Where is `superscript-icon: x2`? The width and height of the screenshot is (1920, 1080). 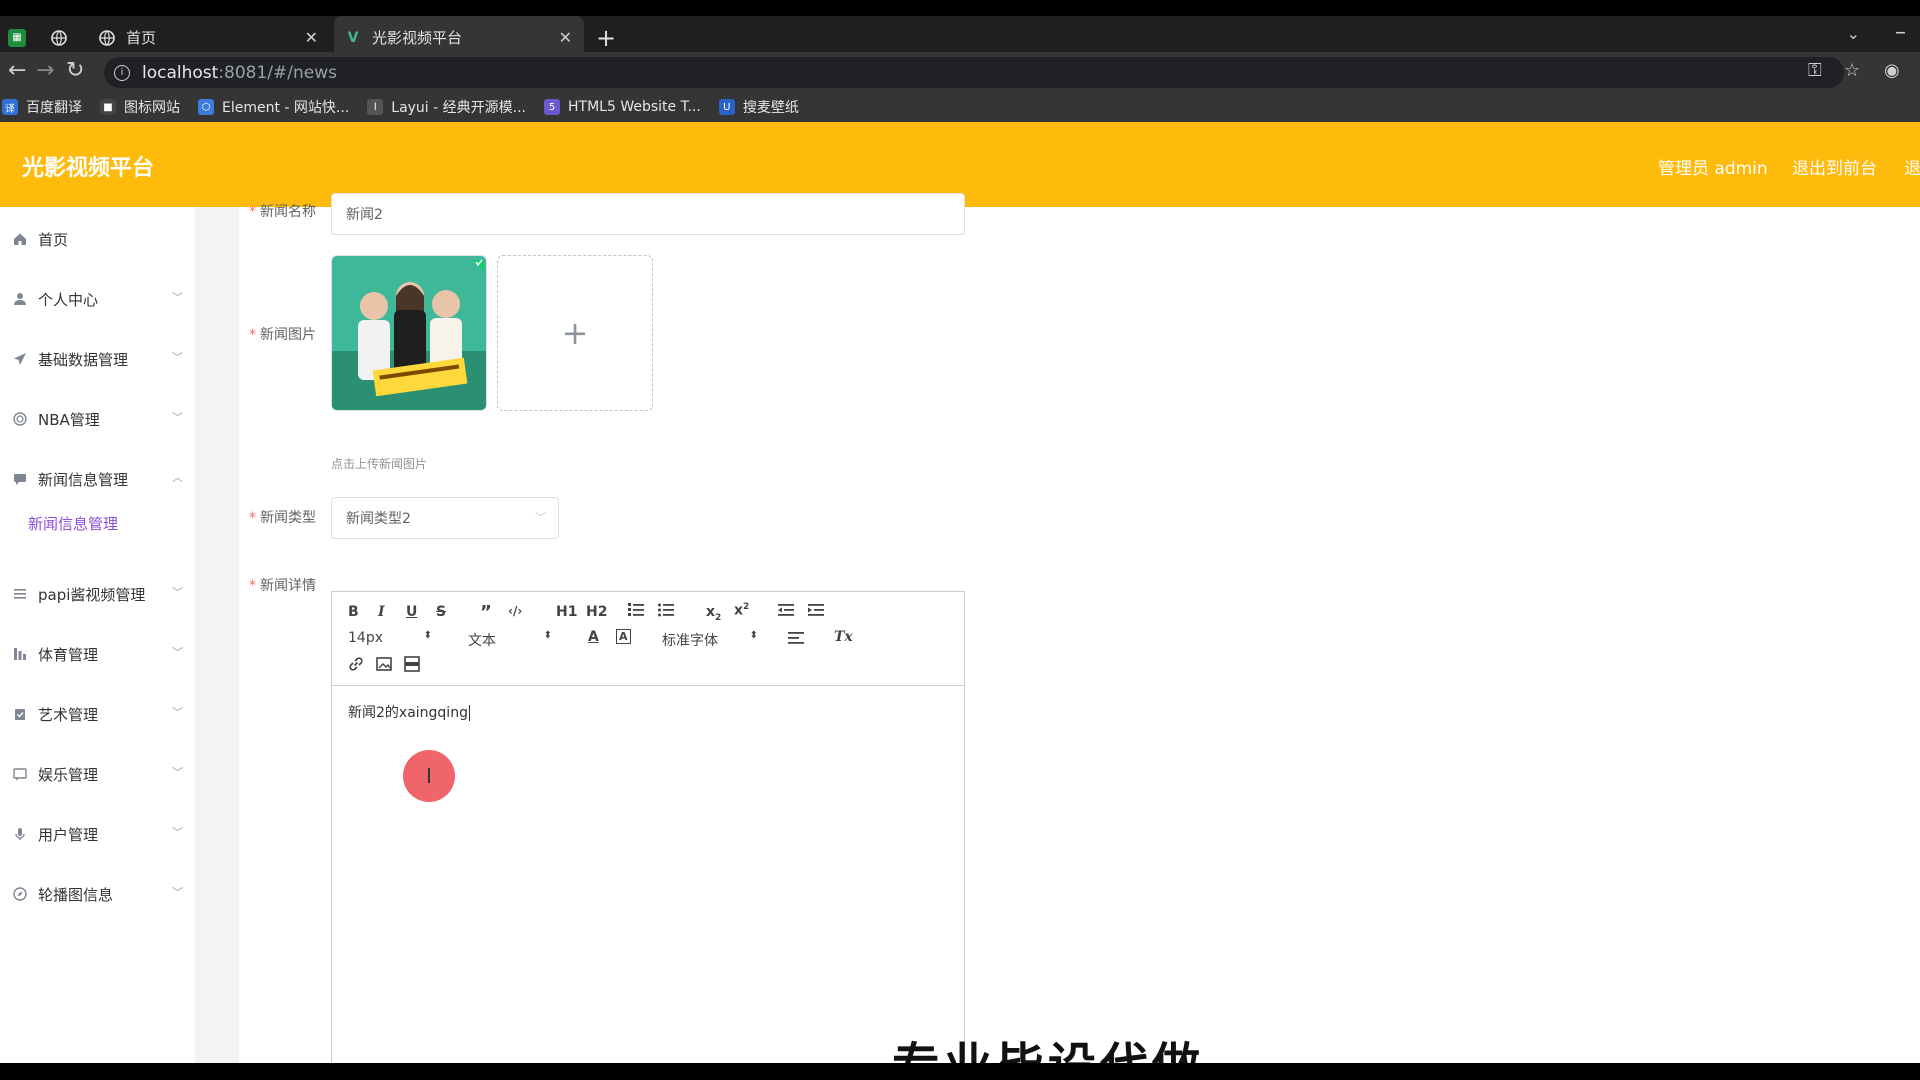
superscript-icon: x2 is located at coordinates (741, 610).